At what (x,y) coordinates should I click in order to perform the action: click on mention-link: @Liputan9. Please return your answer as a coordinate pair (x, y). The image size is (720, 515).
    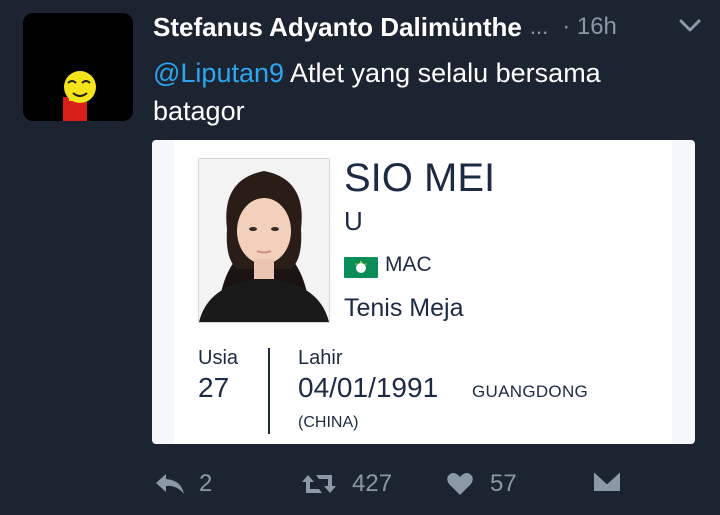
    Looking at the image, I should click on (218, 73).